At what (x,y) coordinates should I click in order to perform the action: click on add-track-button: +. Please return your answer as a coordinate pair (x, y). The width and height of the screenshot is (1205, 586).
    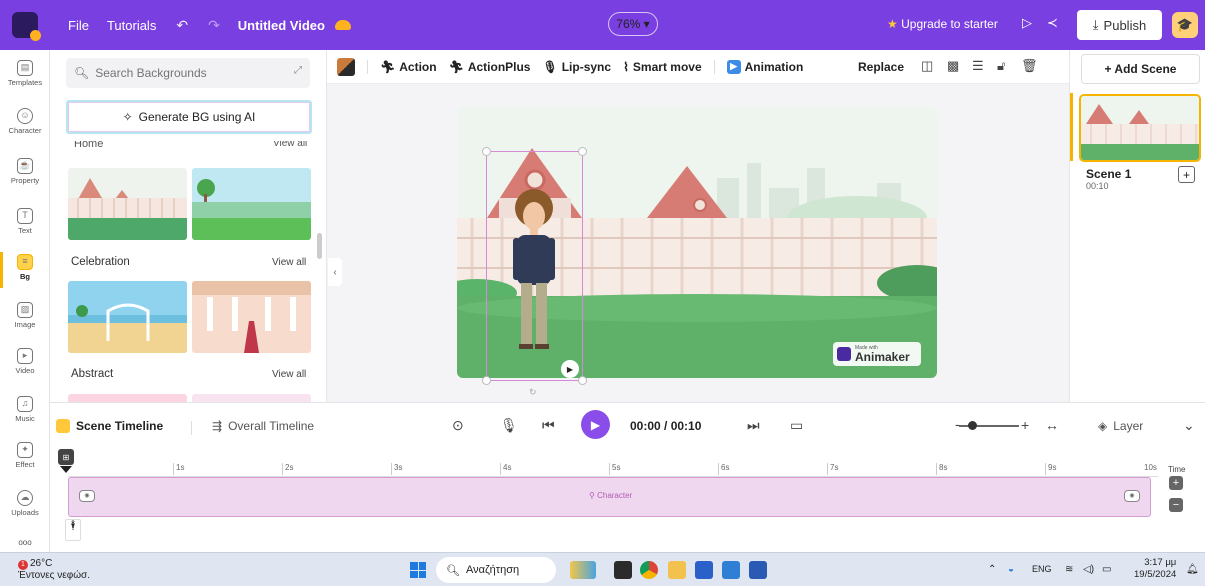
    Looking at the image, I should click on (1176, 483).